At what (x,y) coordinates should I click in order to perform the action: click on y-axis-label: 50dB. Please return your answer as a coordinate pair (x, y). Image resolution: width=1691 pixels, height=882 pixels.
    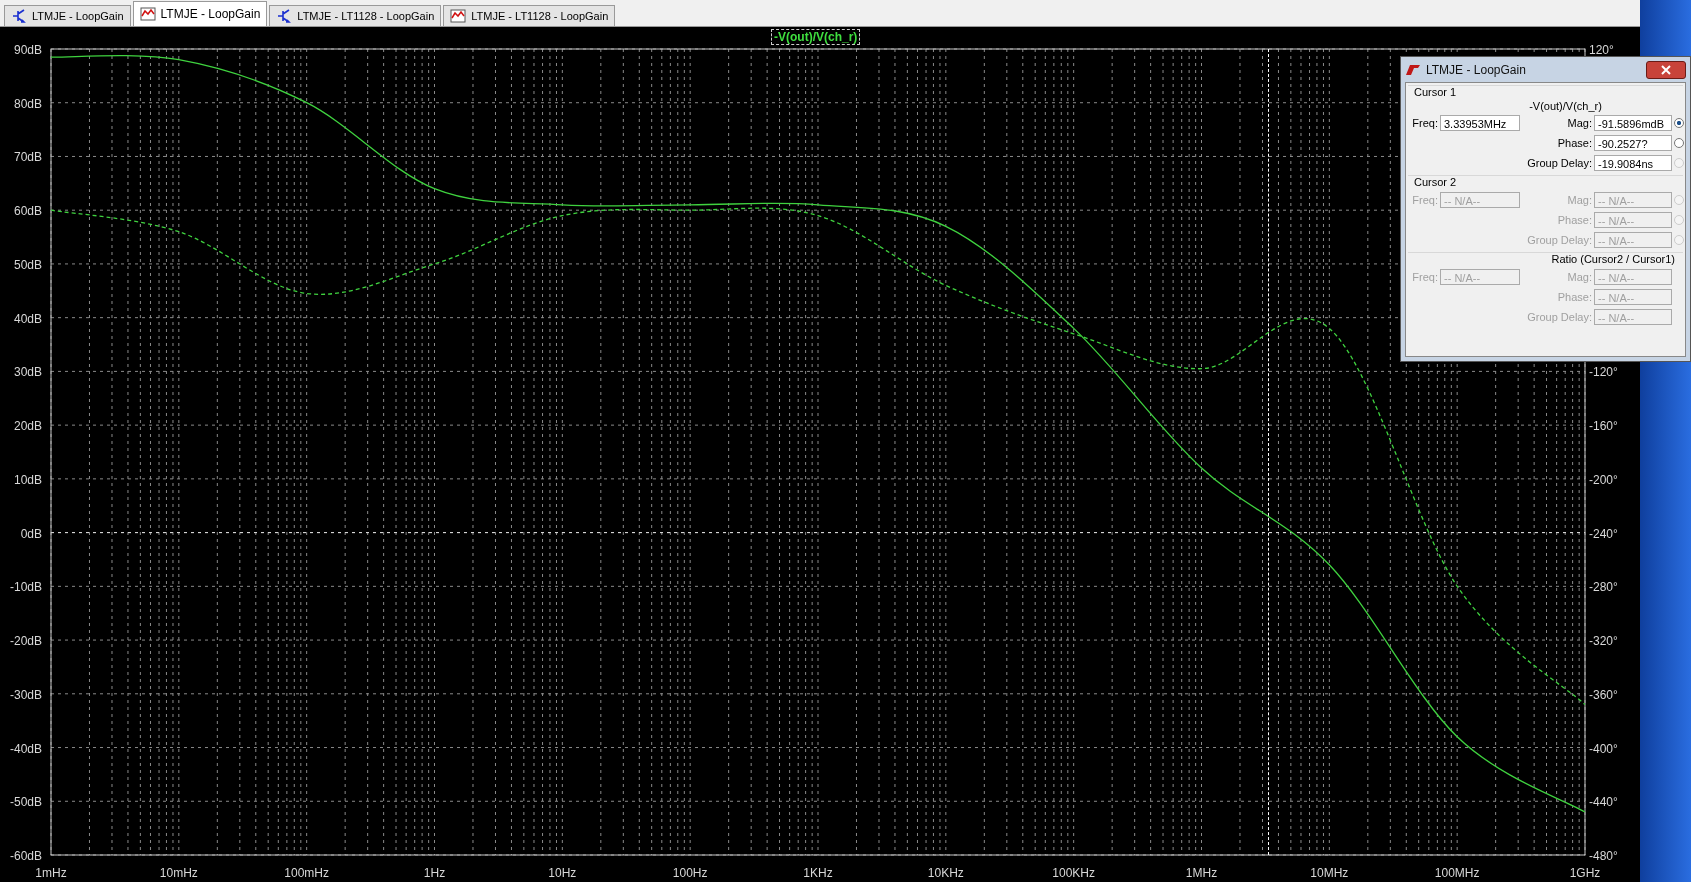
    Looking at the image, I should click on (27, 264).